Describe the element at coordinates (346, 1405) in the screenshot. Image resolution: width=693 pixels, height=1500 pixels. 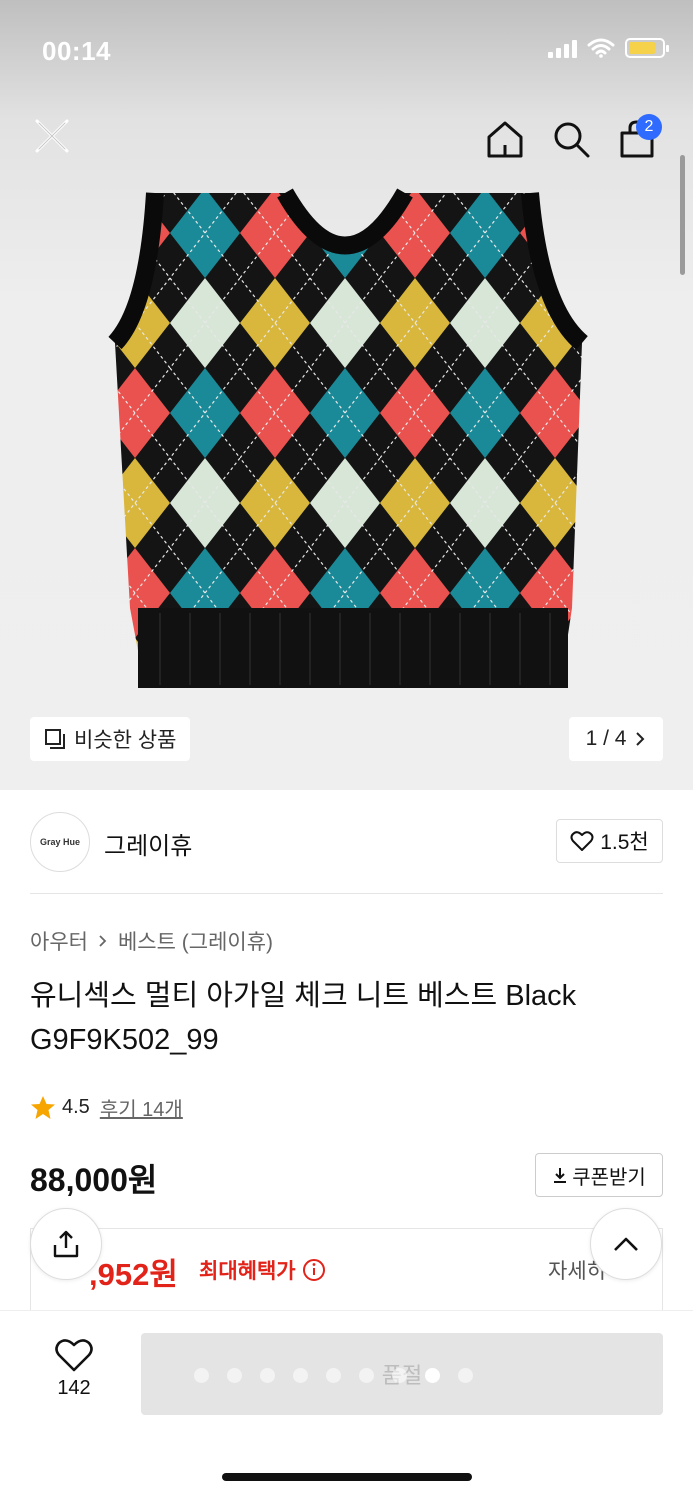
I see `bottom-action-bar: 142 품절` at that location.